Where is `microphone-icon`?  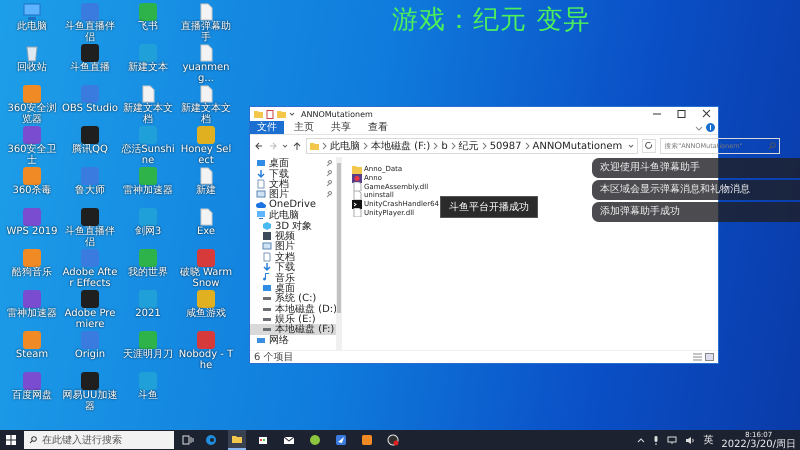 microphone-icon is located at coordinates (656, 440).